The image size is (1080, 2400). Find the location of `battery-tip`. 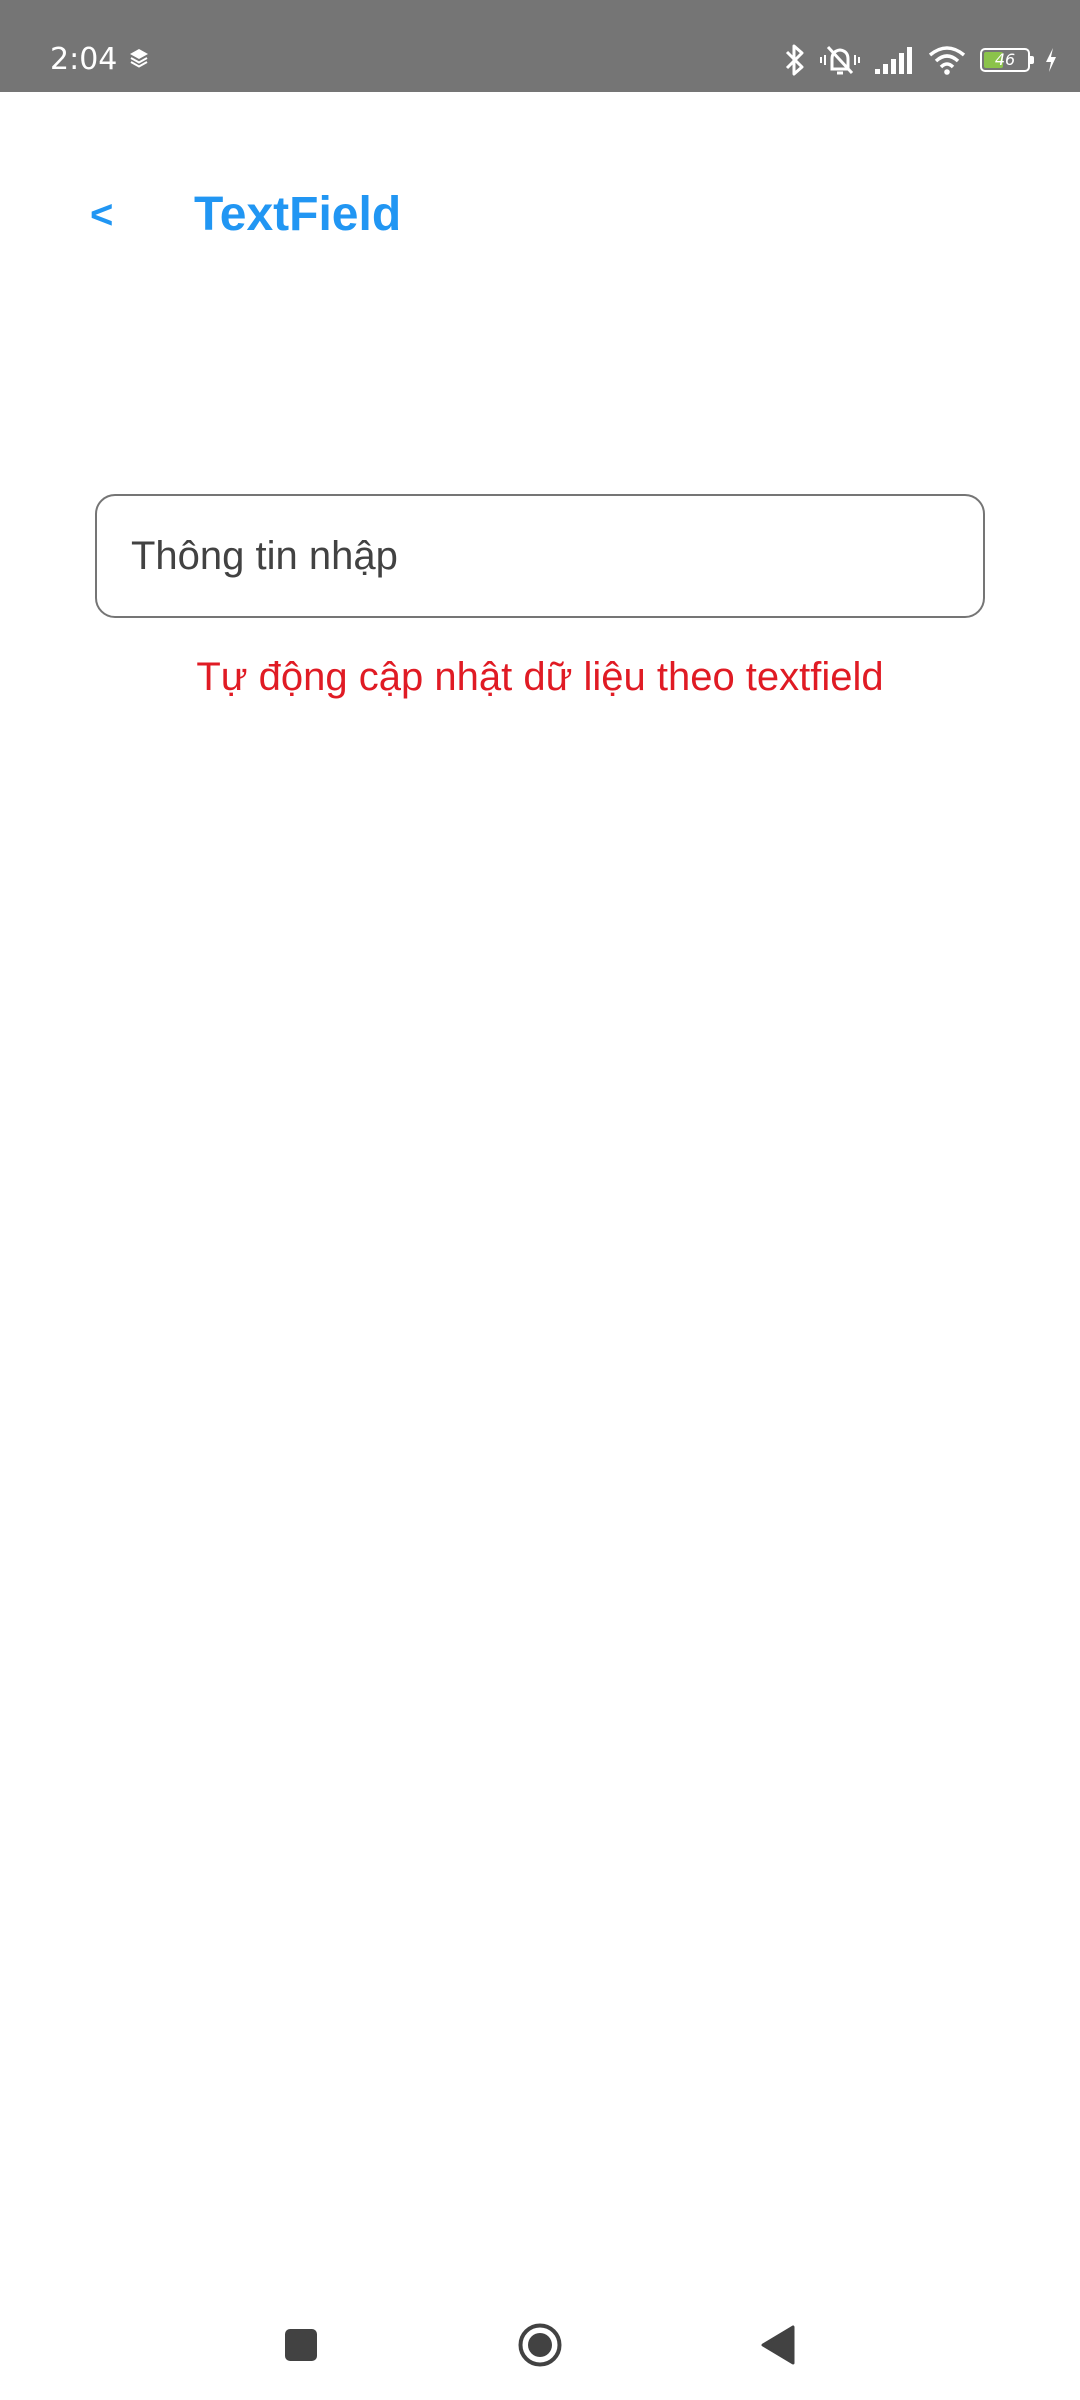

battery-tip is located at coordinates (1032, 60).